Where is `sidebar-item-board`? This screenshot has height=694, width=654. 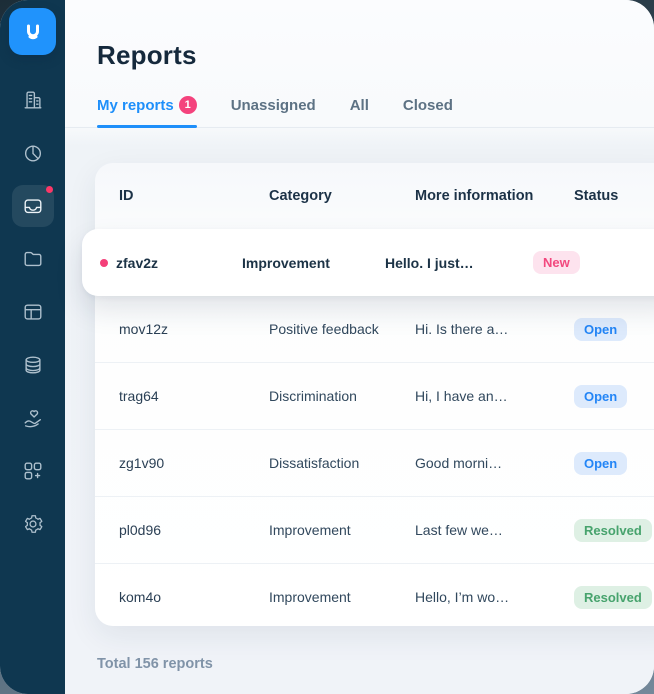 sidebar-item-board is located at coordinates (33, 312).